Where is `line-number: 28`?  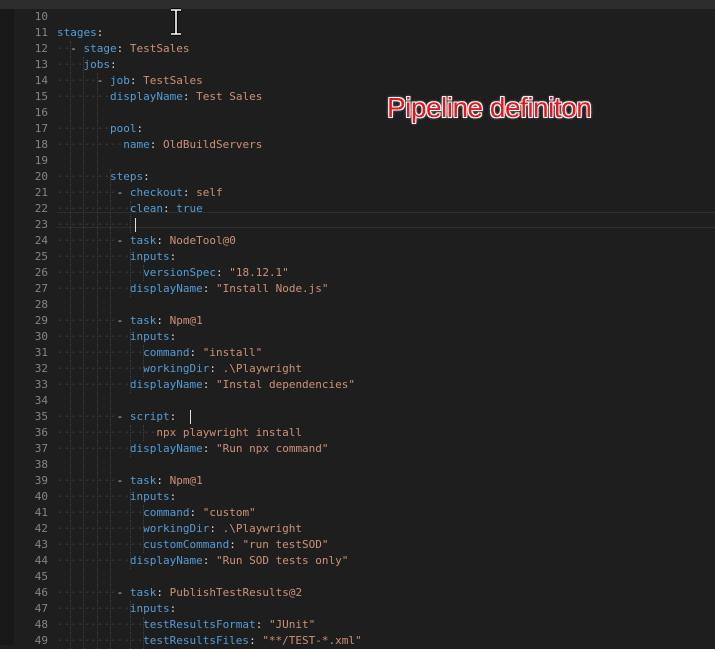
line-number: 28 is located at coordinates (41, 304).